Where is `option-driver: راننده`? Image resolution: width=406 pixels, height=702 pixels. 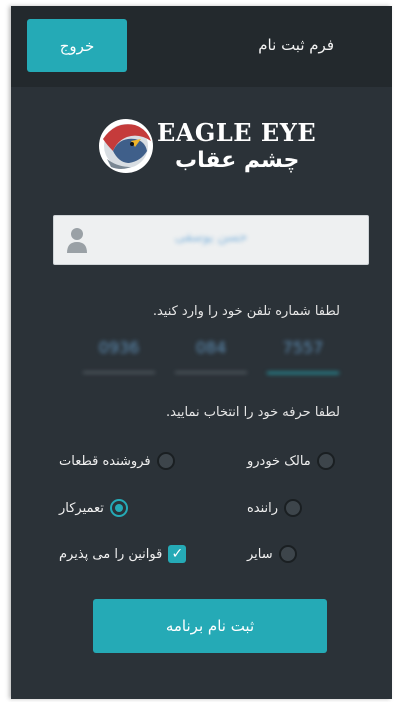 option-driver: راننده is located at coordinates (275, 508).